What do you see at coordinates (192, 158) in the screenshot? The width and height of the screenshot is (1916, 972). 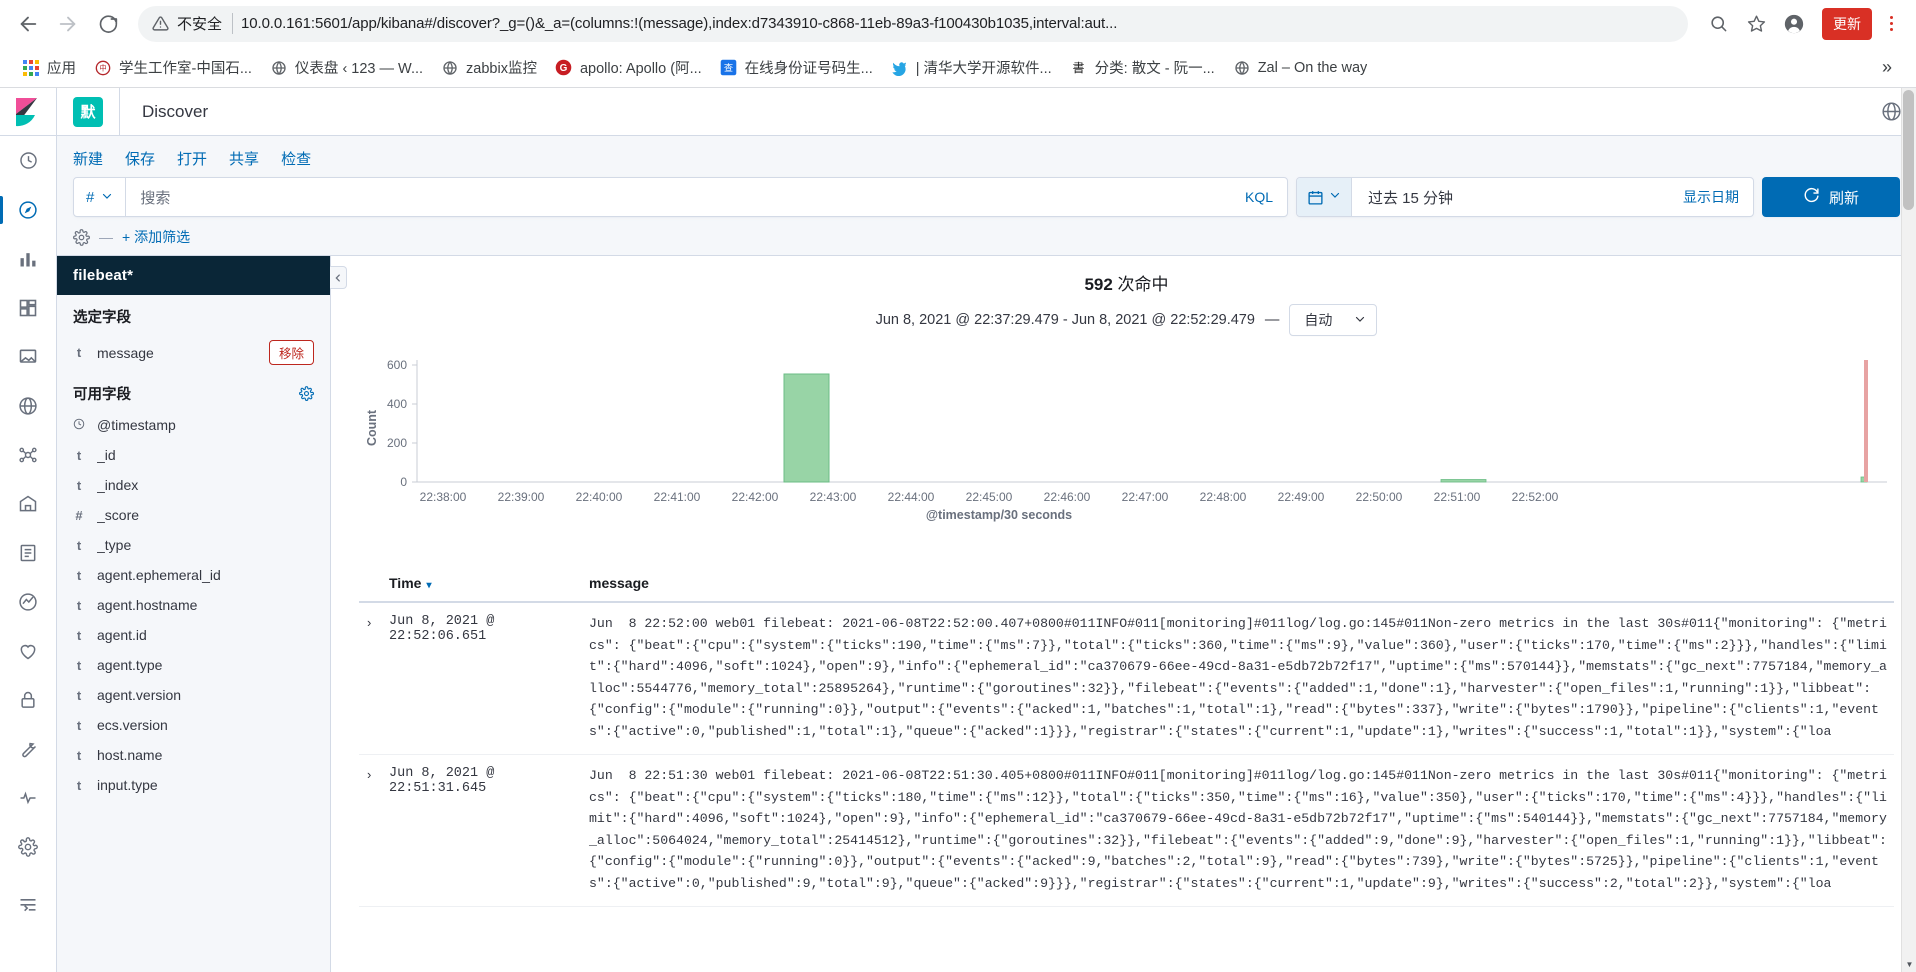 I see `topnav-open: 打开` at bounding box center [192, 158].